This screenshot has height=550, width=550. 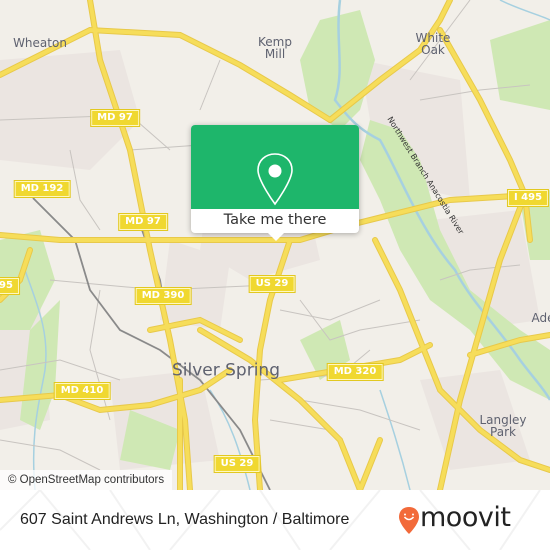 I want to click on route-shield-us29-north: US 29, so click(x=272, y=284).